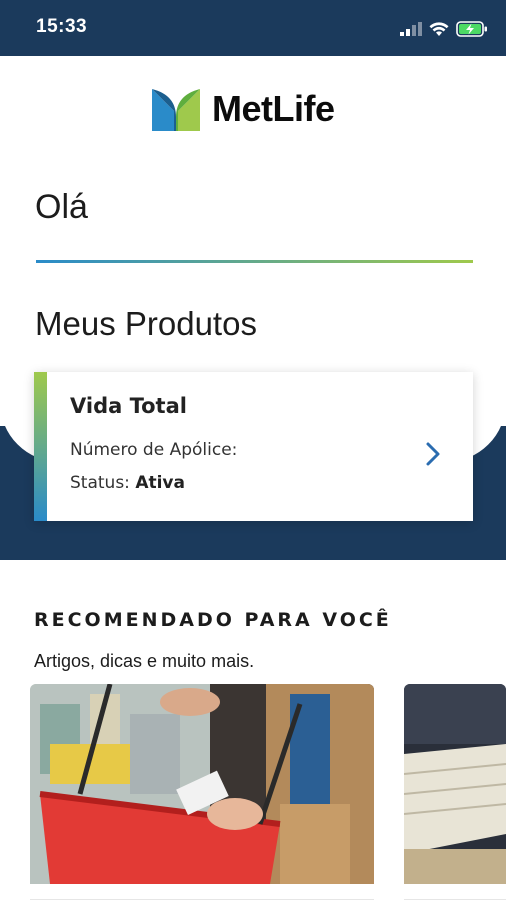 The image size is (506, 900). I want to click on recommended-title: RECOMENDADO PARA VOCÊ, so click(213, 620).